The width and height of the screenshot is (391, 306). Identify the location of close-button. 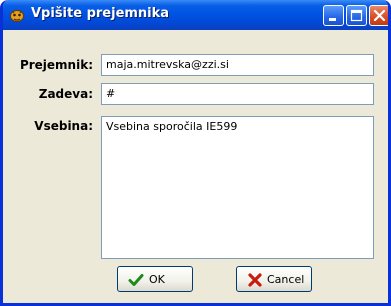
(378, 15).